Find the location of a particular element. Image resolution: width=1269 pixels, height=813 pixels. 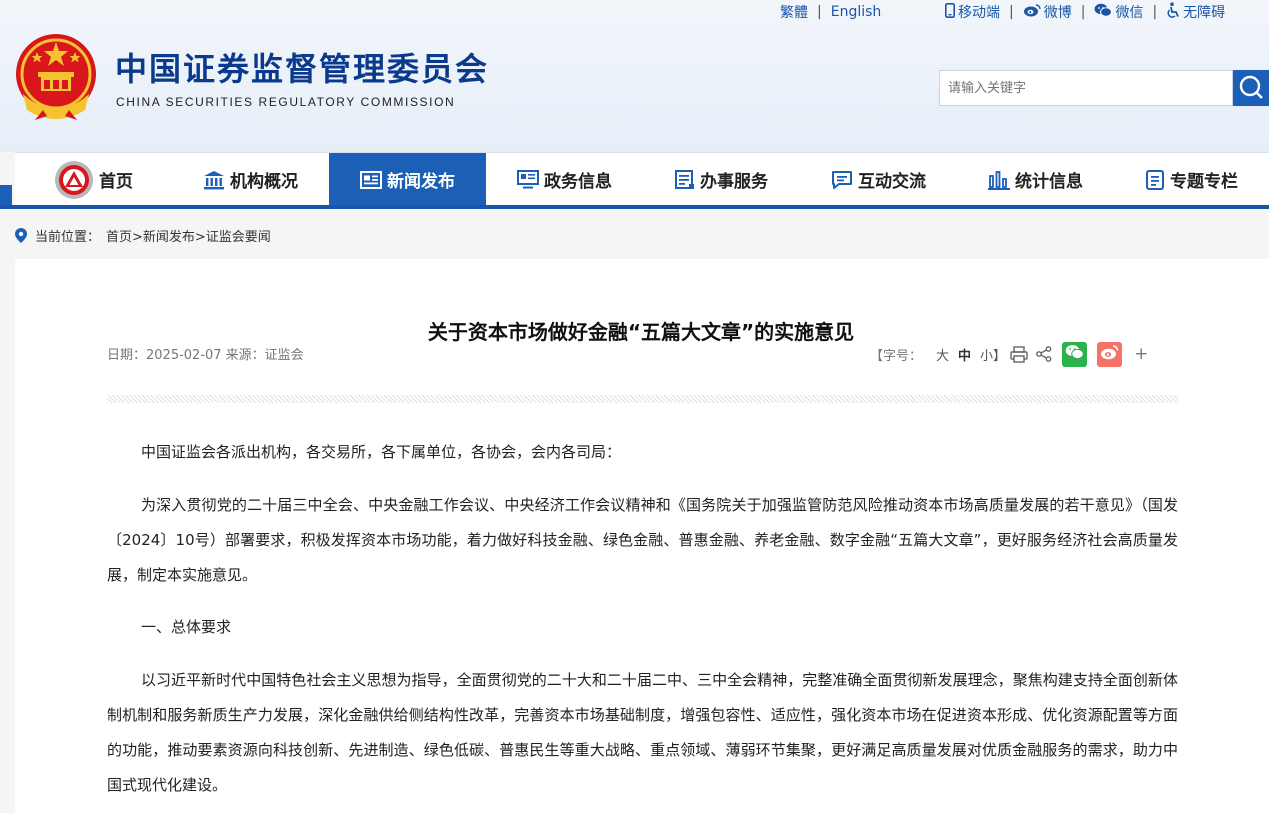

news-icon is located at coordinates (371, 179).